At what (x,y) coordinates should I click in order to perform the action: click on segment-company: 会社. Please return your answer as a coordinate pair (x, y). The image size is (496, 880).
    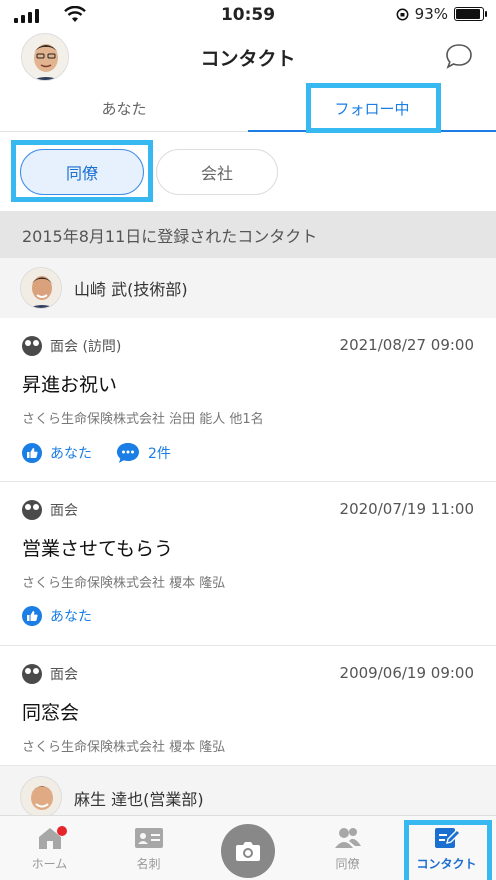
    Looking at the image, I should click on (217, 172).